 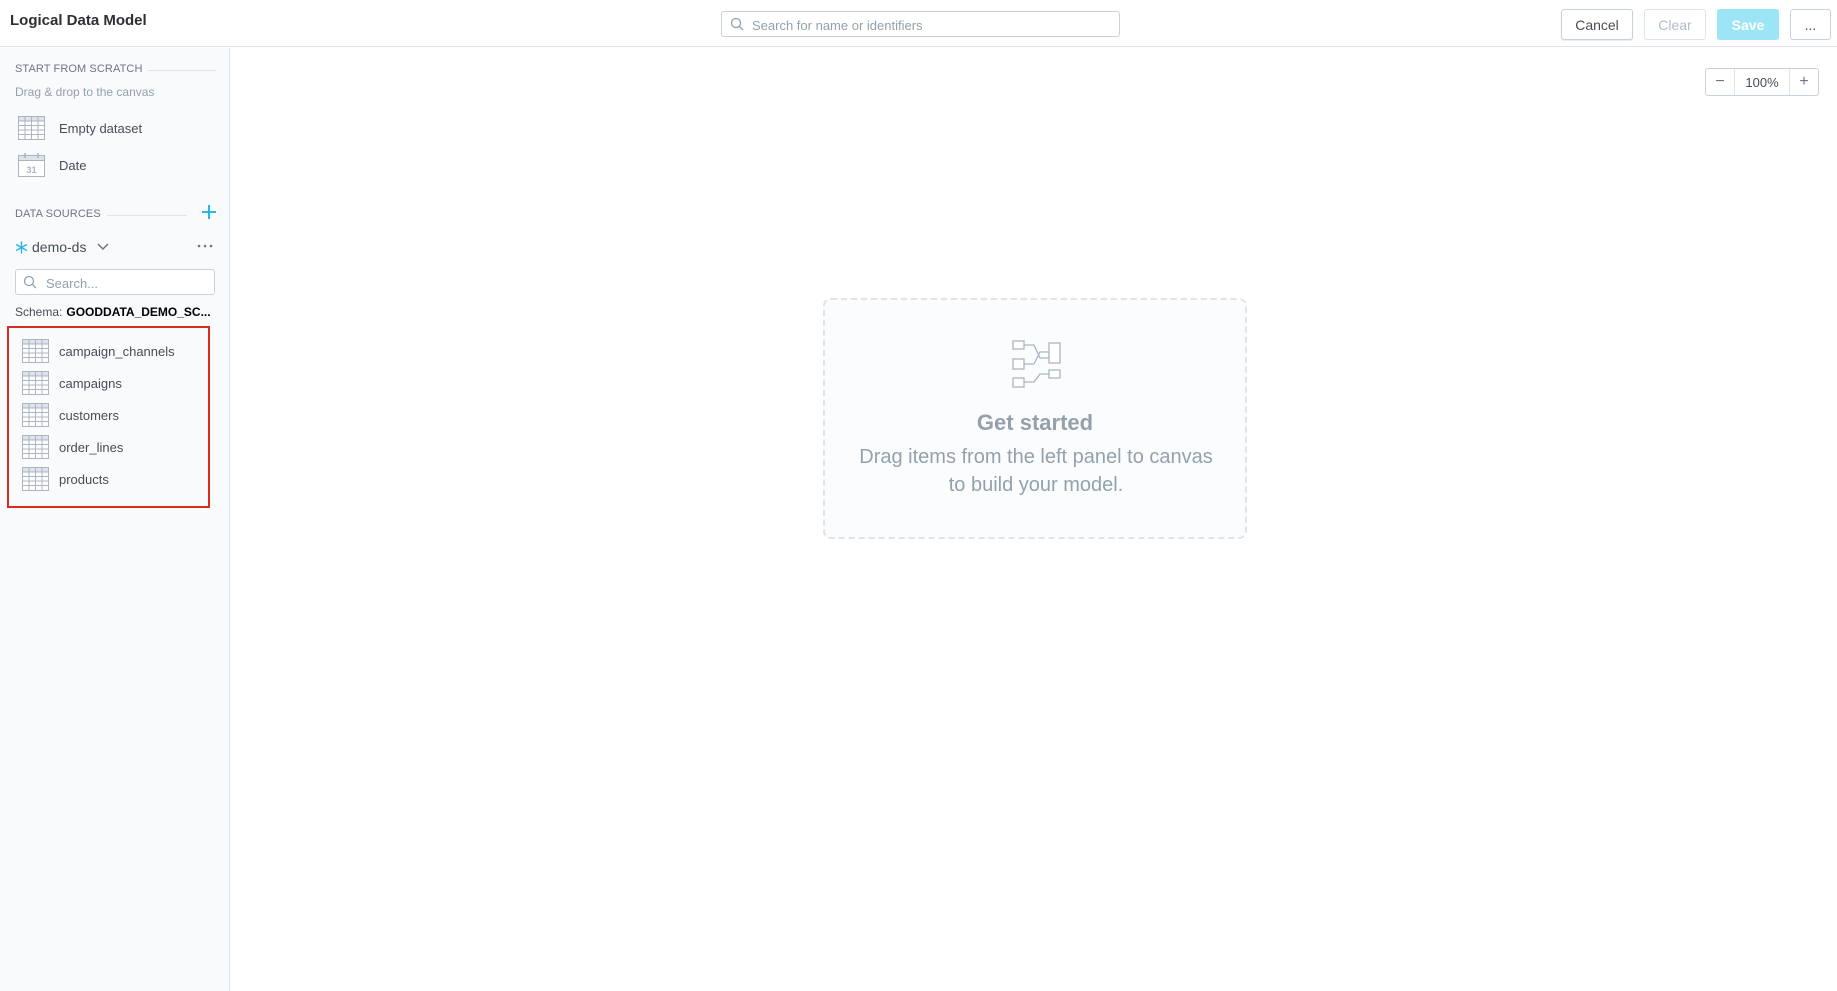 I want to click on date-label: Date, so click(x=73, y=165).